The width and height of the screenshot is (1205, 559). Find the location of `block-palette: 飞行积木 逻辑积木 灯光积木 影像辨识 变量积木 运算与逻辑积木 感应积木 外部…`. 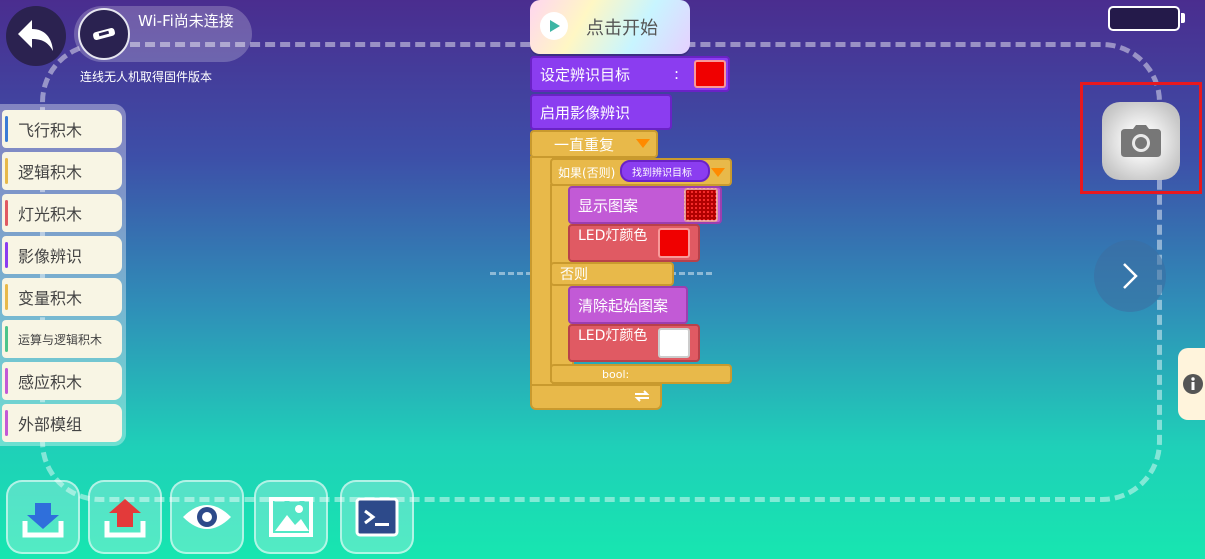

block-palette: 飞行积木 逻辑积木 灯光积木 影像辨识 变量积木 运算与逻辑积木 感应积木 外部… is located at coordinates (63, 275).